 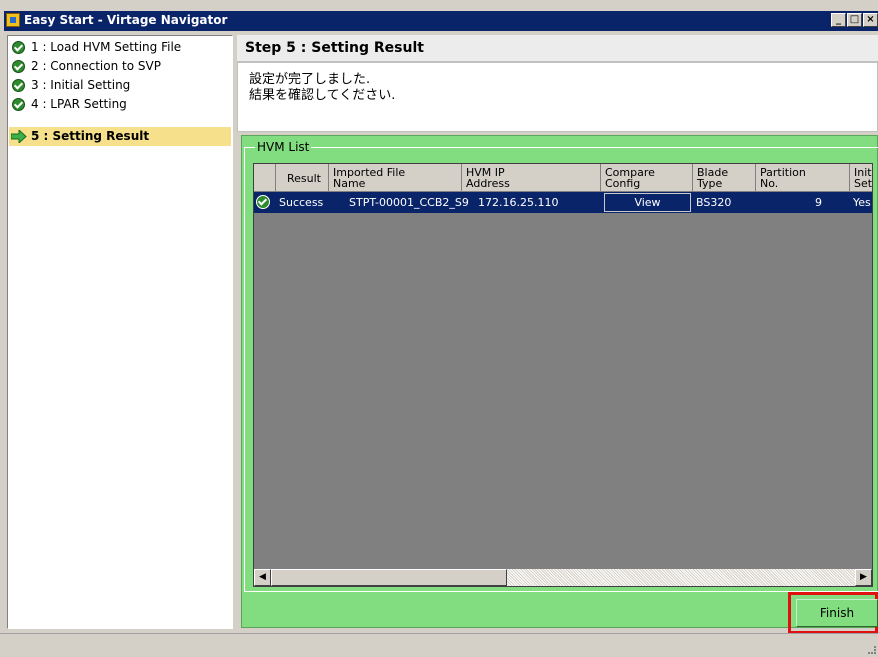 What do you see at coordinates (724, 178) in the screenshot?
I see `column-header: Blade Type` at bounding box center [724, 178].